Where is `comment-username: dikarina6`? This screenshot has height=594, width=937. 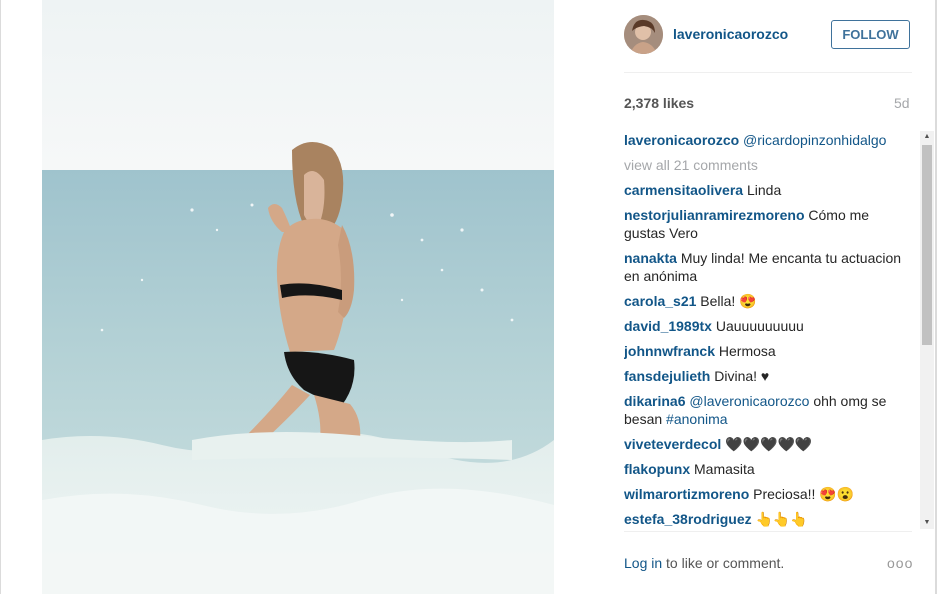 comment-username: dikarina6 is located at coordinates (654, 401).